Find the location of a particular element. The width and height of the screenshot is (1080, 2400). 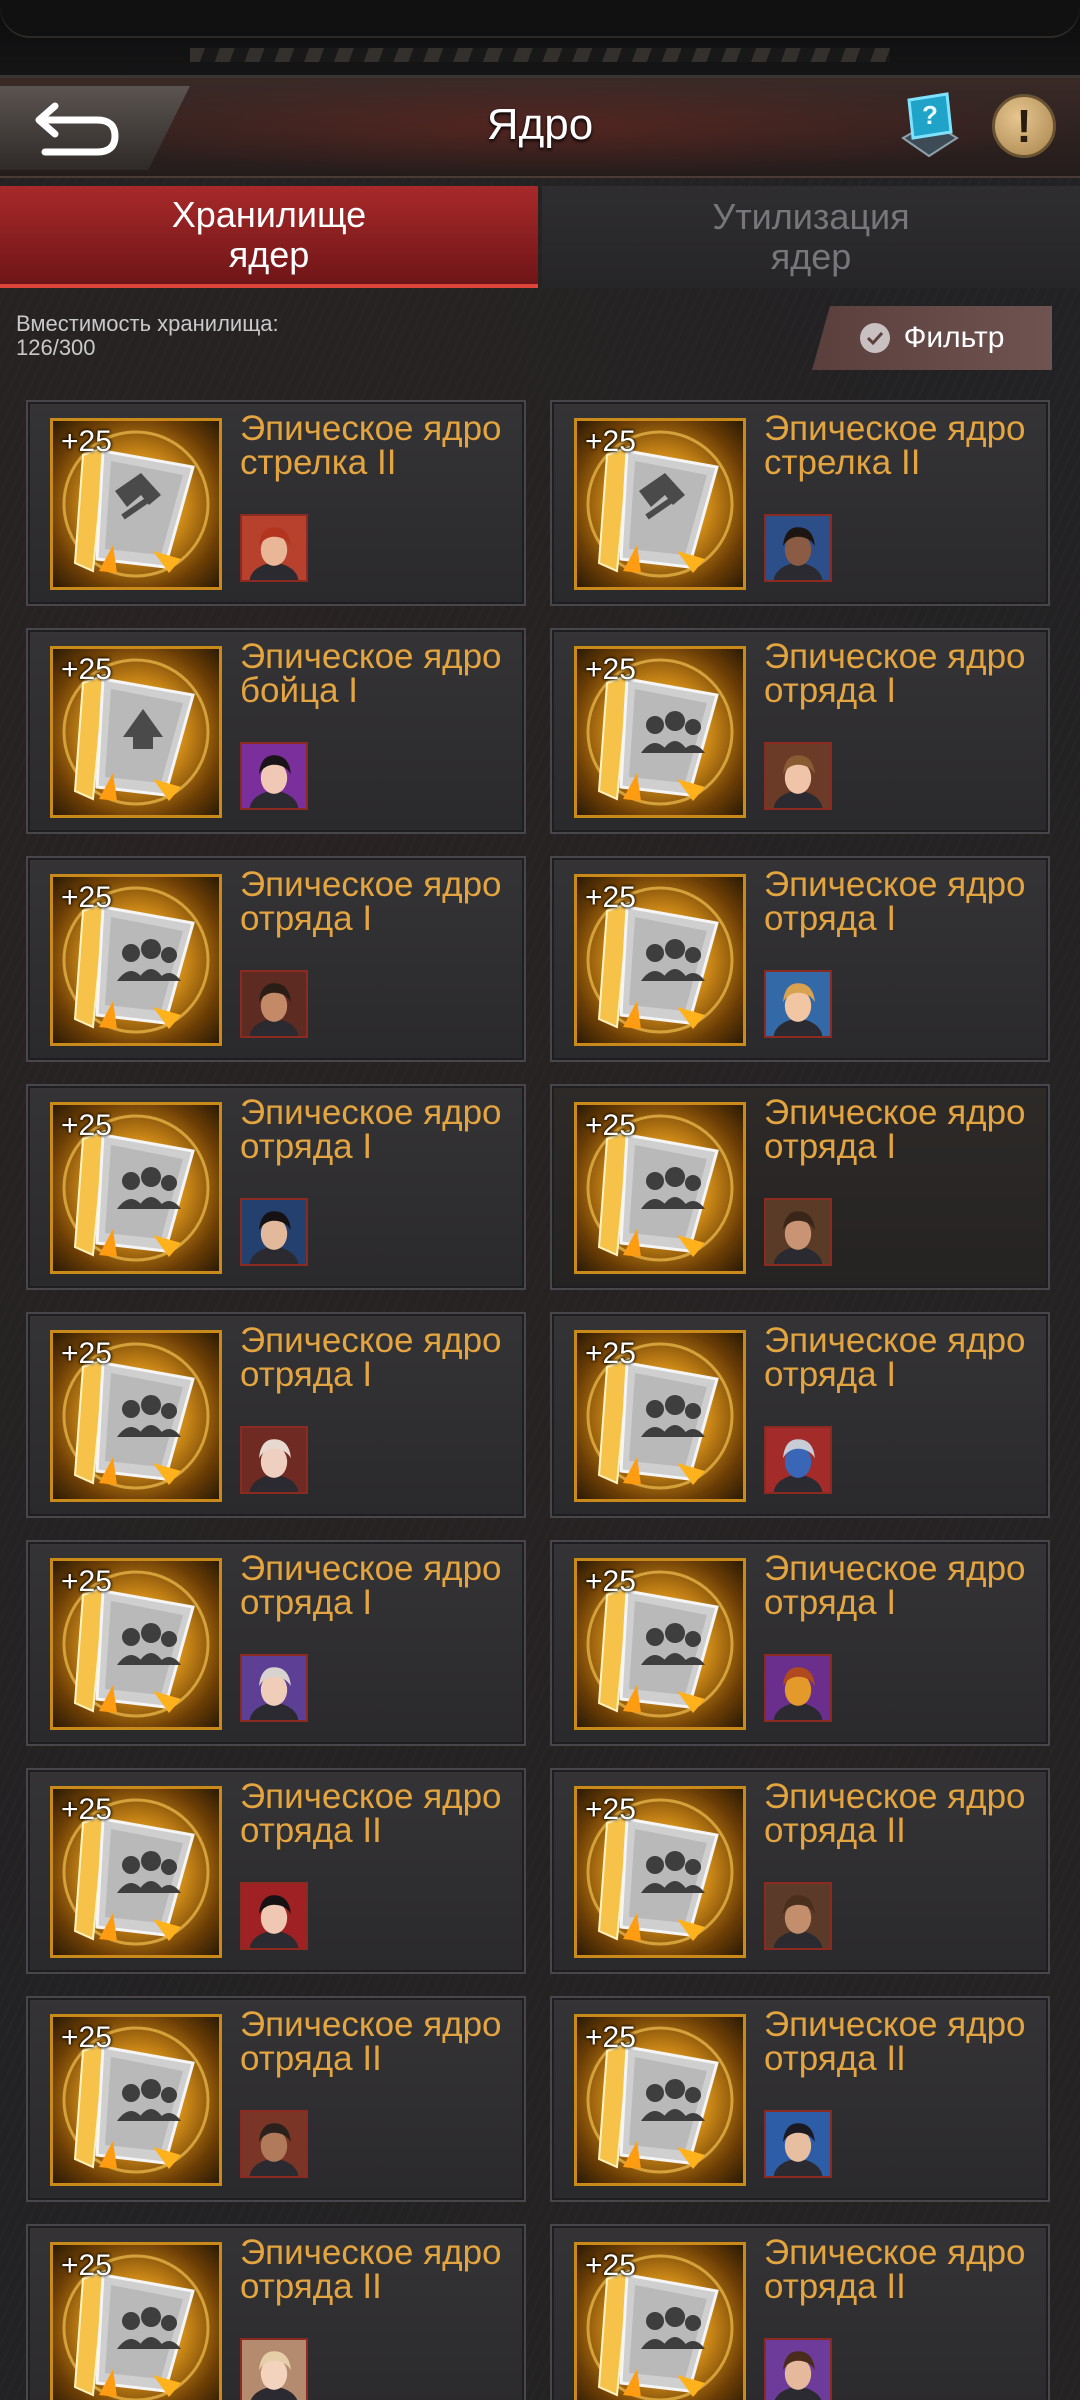

exclamation-icon: ! is located at coordinates (1024, 126).